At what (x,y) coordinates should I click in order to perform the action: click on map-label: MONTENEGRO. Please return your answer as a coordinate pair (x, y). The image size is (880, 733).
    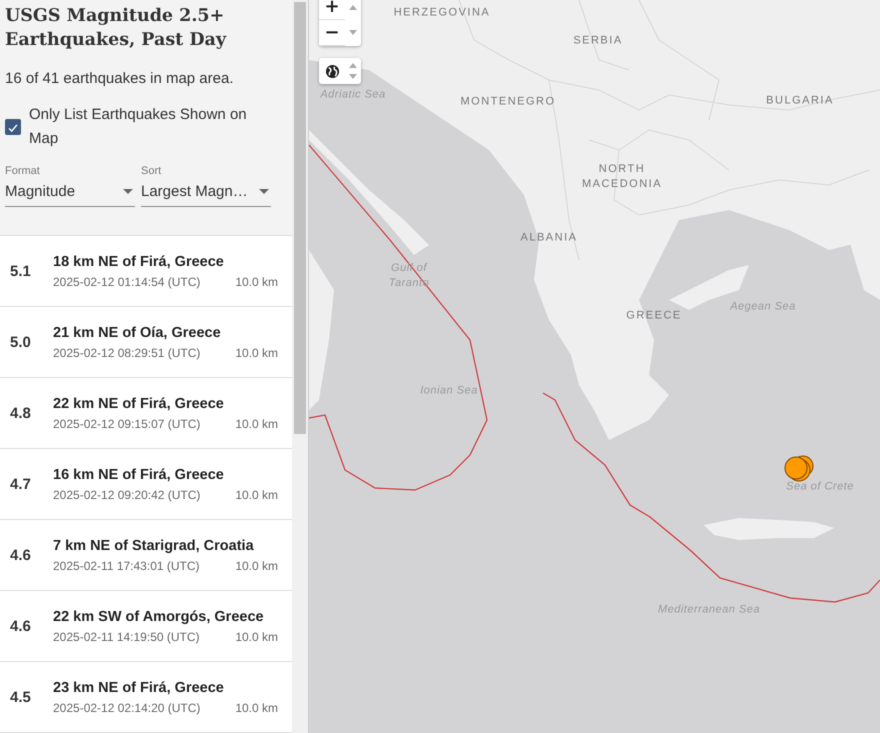
    Looking at the image, I should click on (508, 102).